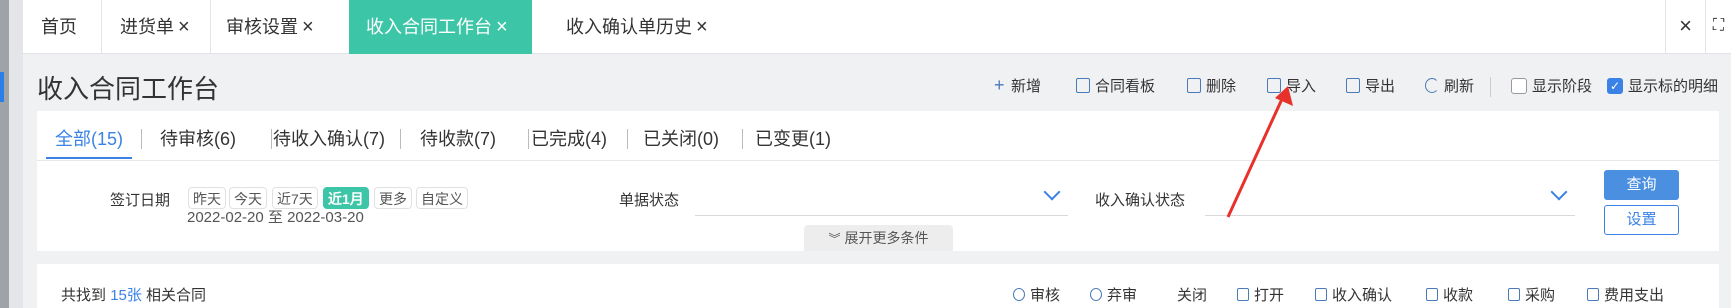 The height and width of the screenshot is (308, 1731). Describe the element at coordinates (1540, 295) in the screenshot. I see `purchase-label: 采购` at that location.